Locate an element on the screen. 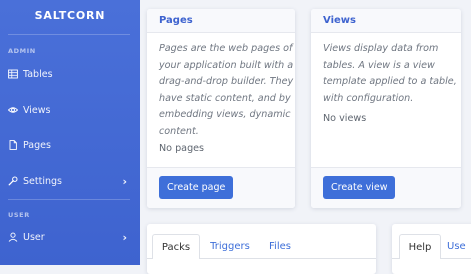  card-title: Pages is located at coordinates (221, 21).